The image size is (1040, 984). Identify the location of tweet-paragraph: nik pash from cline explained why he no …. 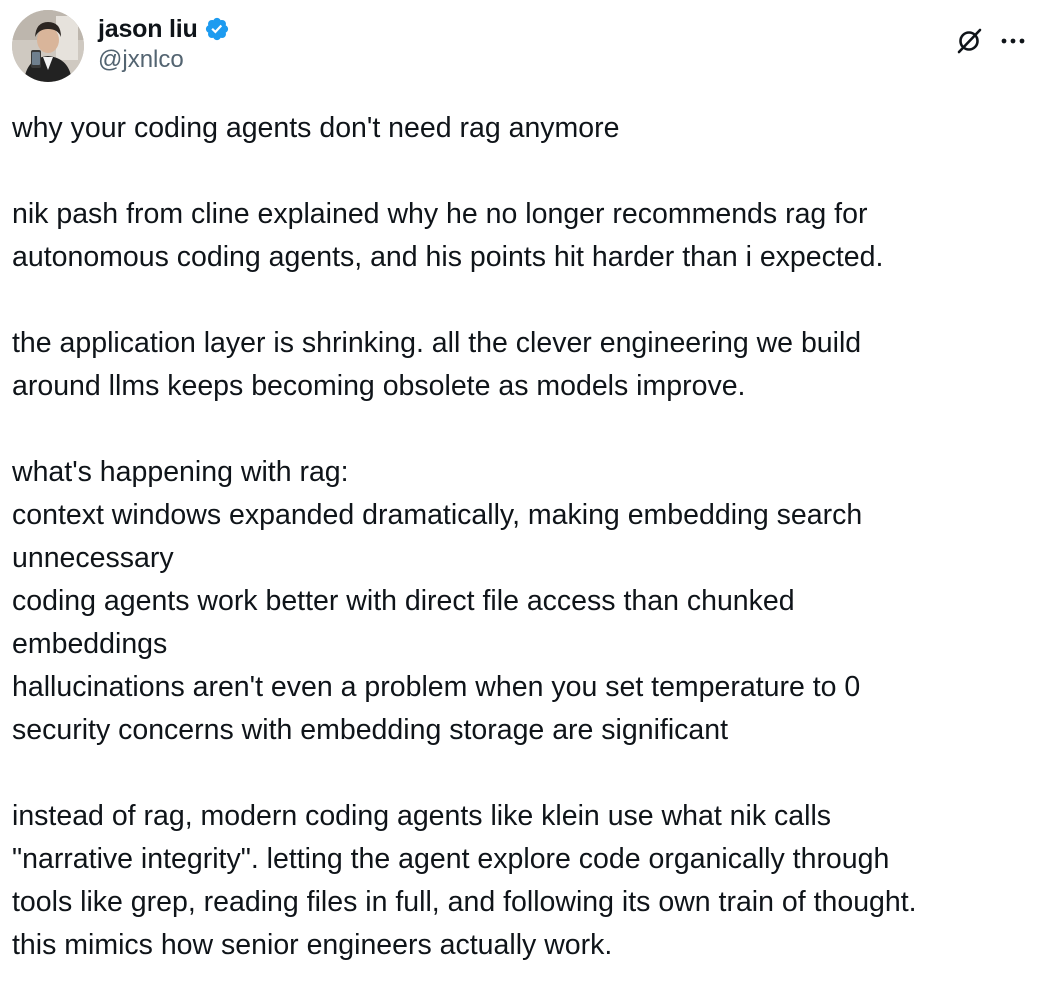
(520, 236).